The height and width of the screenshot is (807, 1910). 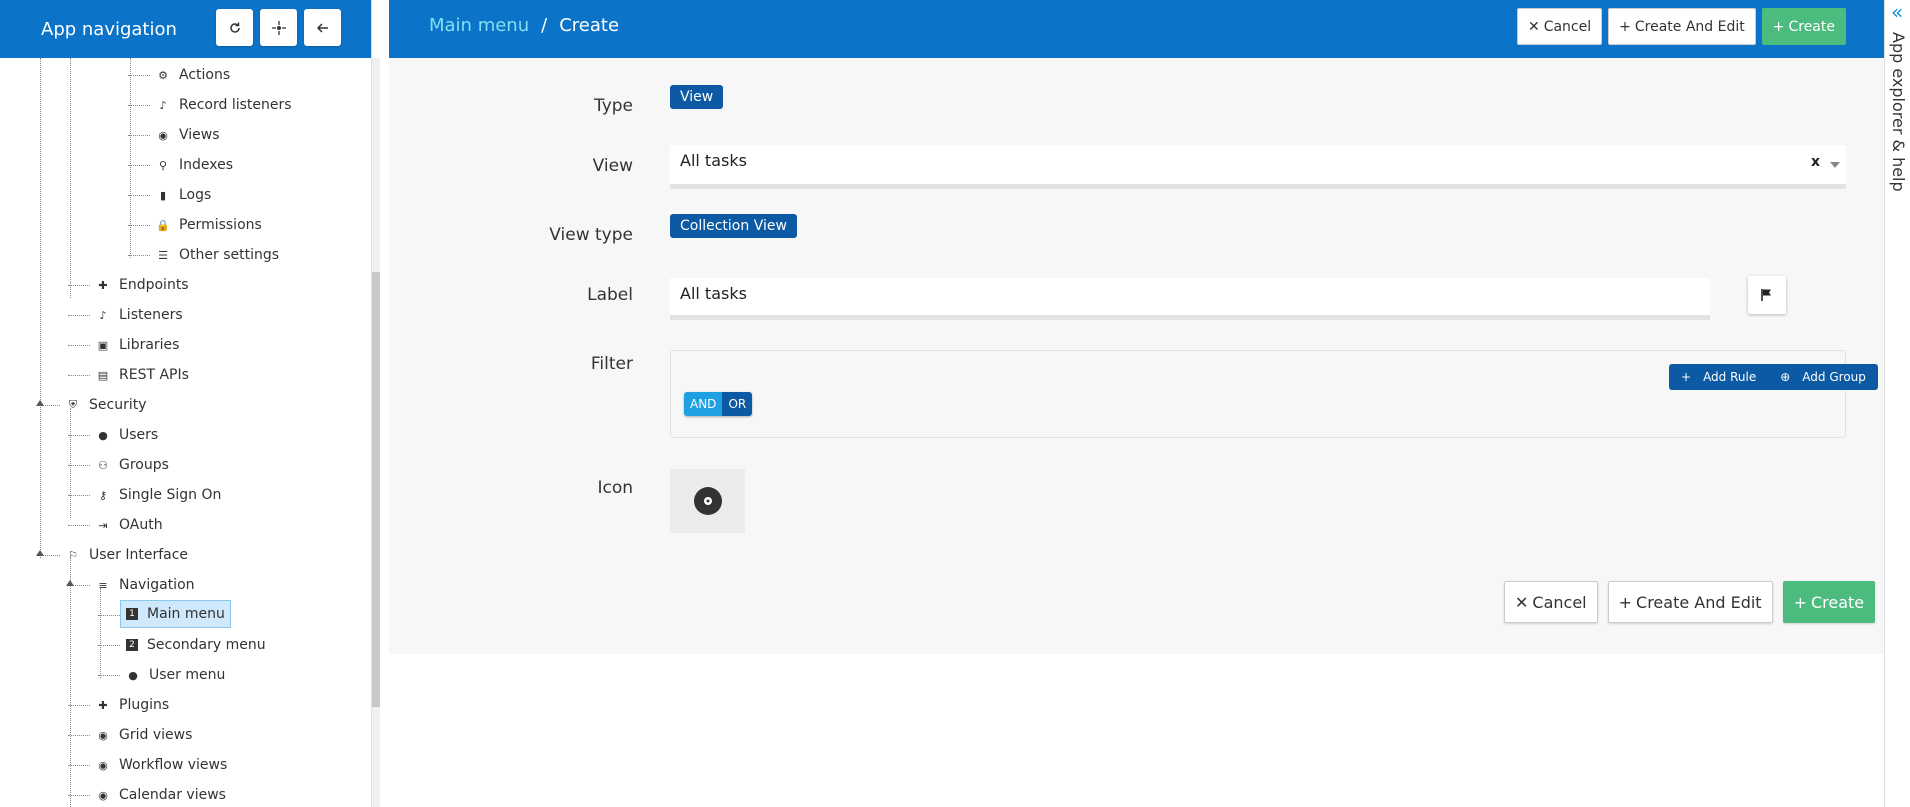 What do you see at coordinates (1835, 165) in the screenshot?
I see `chevron-down-icon` at bounding box center [1835, 165].